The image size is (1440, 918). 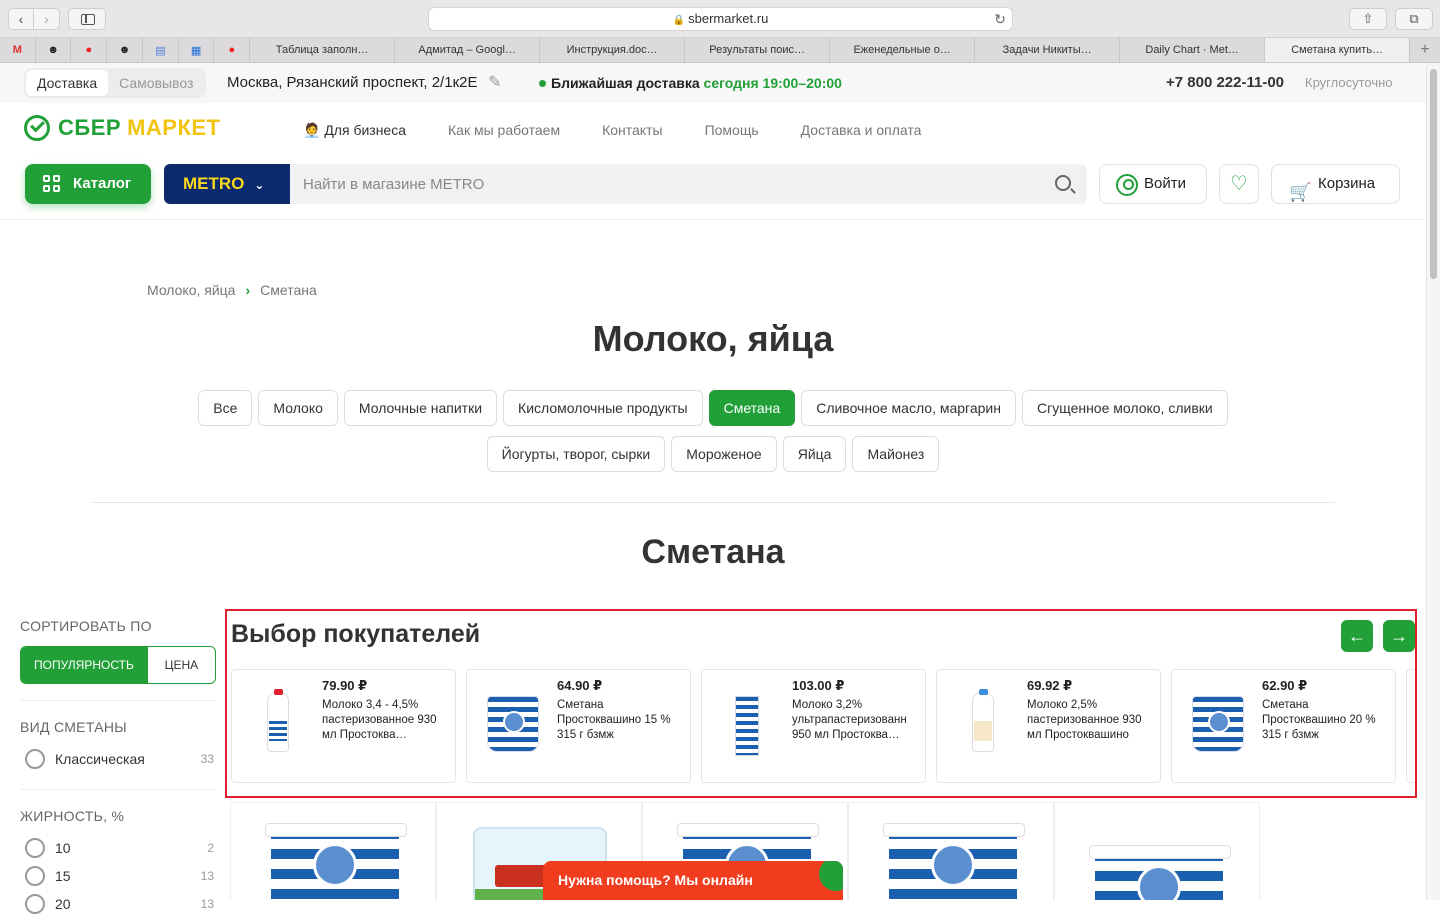 What do you see at coordinates (1319, 720) in the screenshot?
I see `product-name: Сметана Простоквашино 20 % 315 г бзмж` at bounding box center [1319, 720].